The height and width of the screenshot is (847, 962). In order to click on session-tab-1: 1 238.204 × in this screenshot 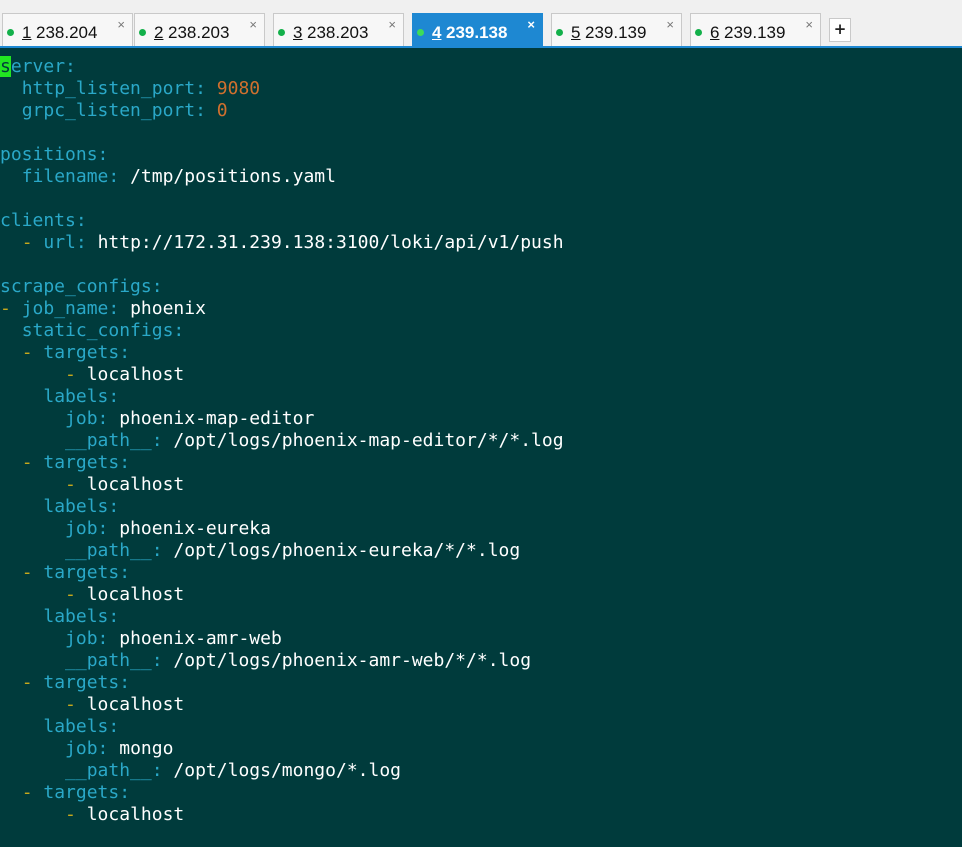, I will do `click(67, 29)`.